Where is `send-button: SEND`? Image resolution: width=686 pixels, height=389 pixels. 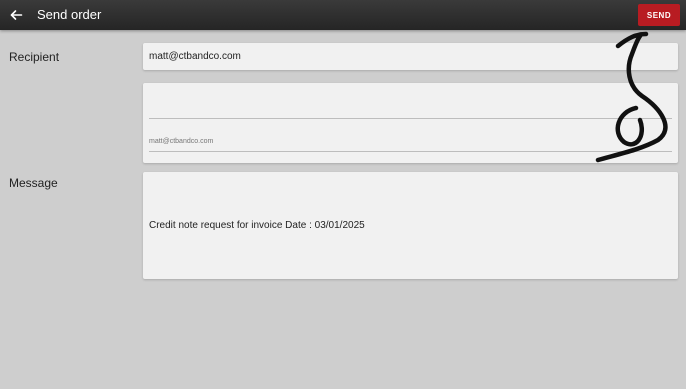 send-button: SEND is located at coordinates (659, 15).